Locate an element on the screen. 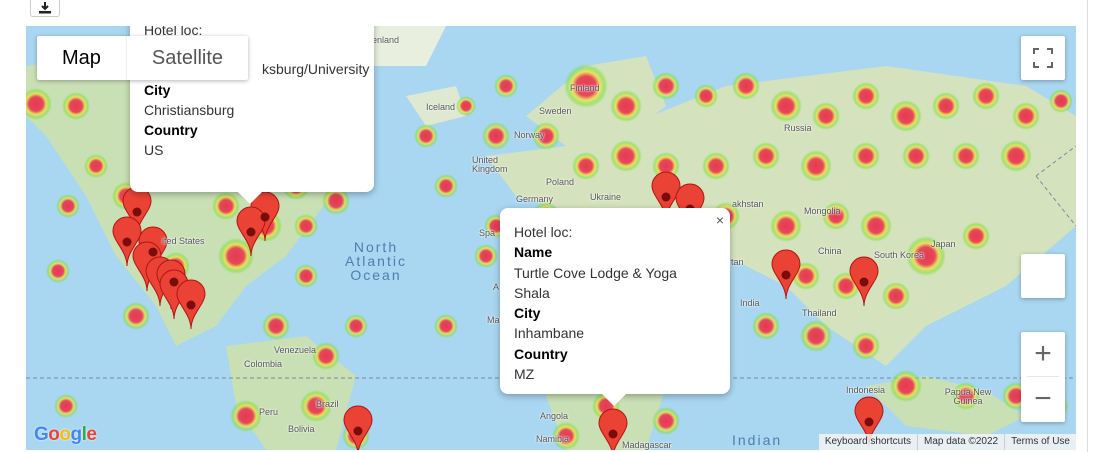  city-value: Inhambane is located at coordinates (549, 333).